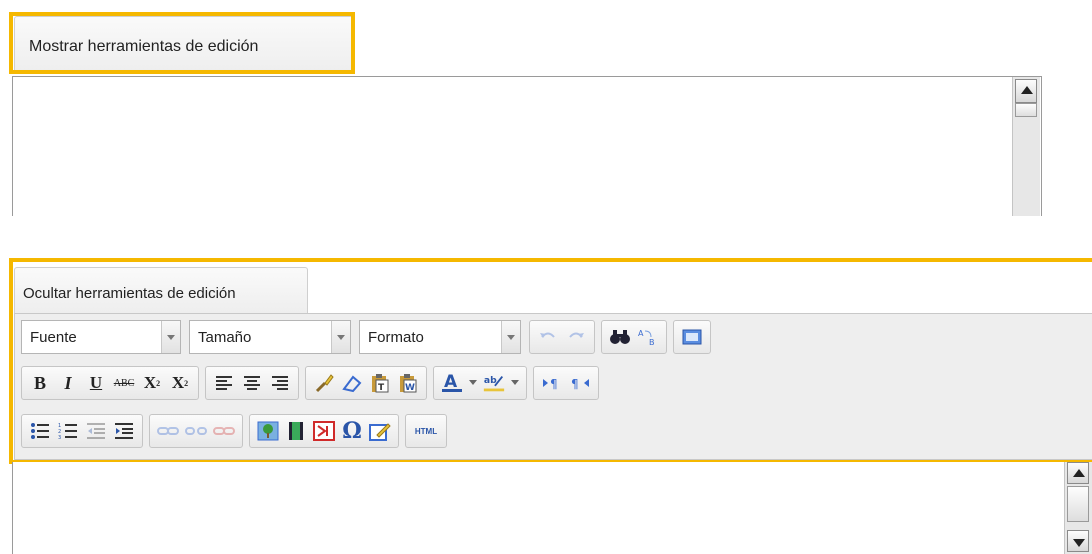 The width and height of the screenshot is (1092, 554). I want to click on arrow-down-icon, so click(1079, 543).